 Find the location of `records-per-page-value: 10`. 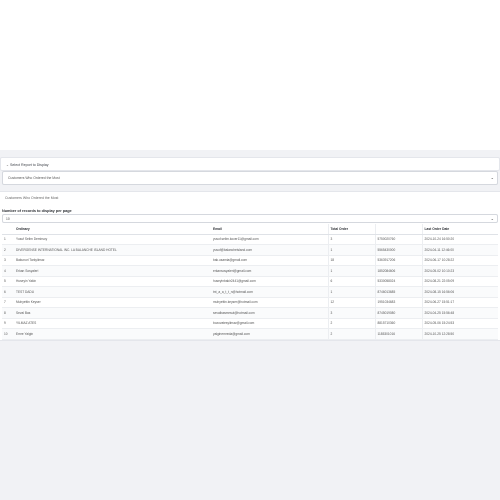

records-per-page-value: 10 is located at coordinates (8, 219).